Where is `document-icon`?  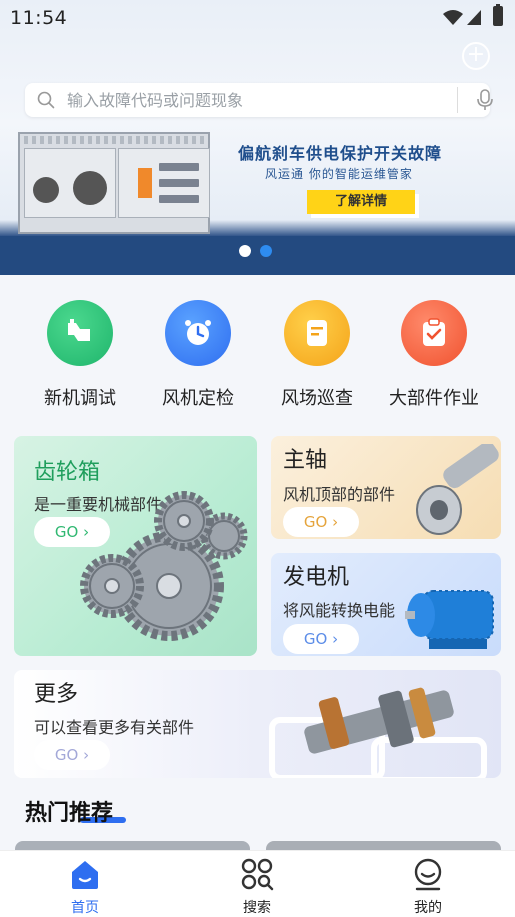
document-icon is located at coordinates (317, 333).